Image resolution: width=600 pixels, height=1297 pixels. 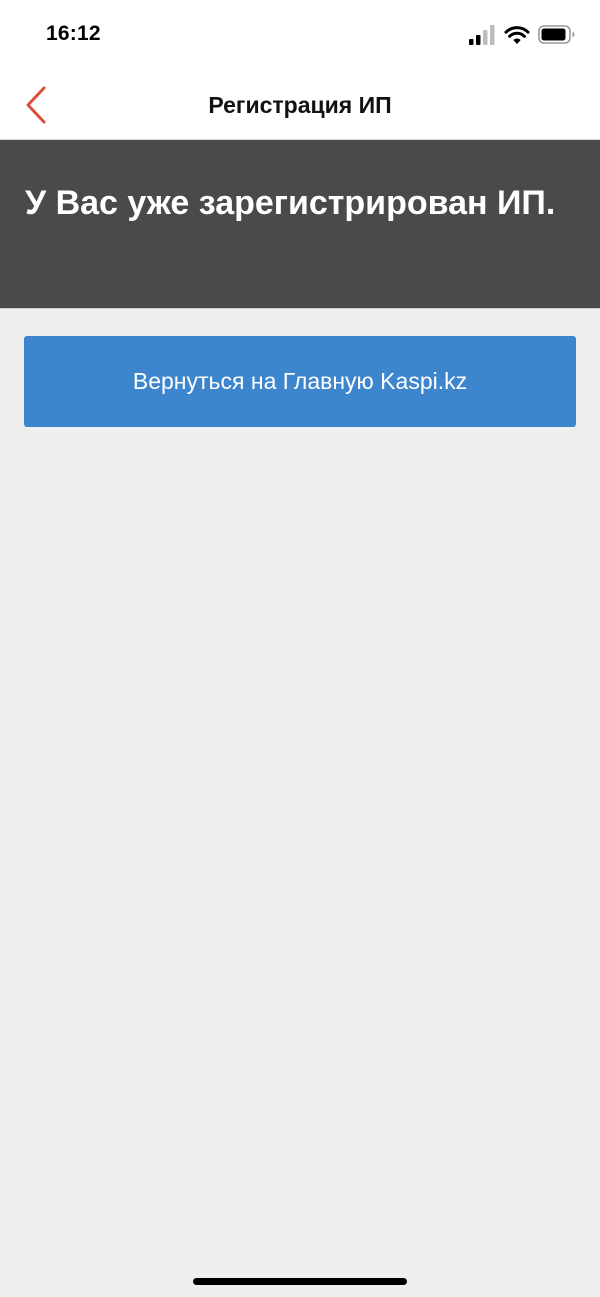 What do you see at coordinates (300, 224) in the screenshot?
I see `status-banner: У Вас уже зарегистрирован ИП.` at bounding box center [300, 224].